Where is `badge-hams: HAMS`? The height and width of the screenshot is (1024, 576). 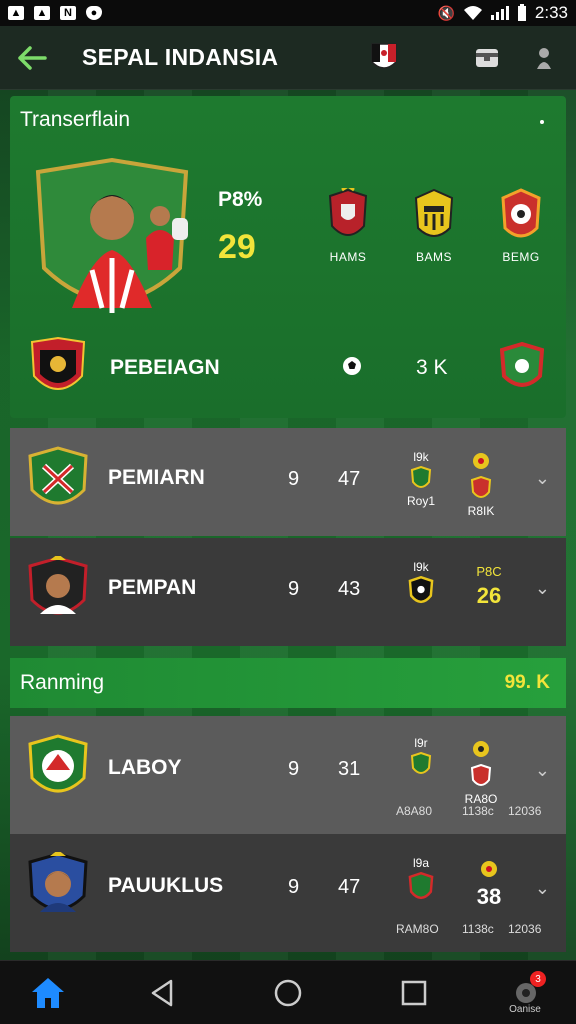
badge-hams: HAMS is located at coordinates (348, 226).